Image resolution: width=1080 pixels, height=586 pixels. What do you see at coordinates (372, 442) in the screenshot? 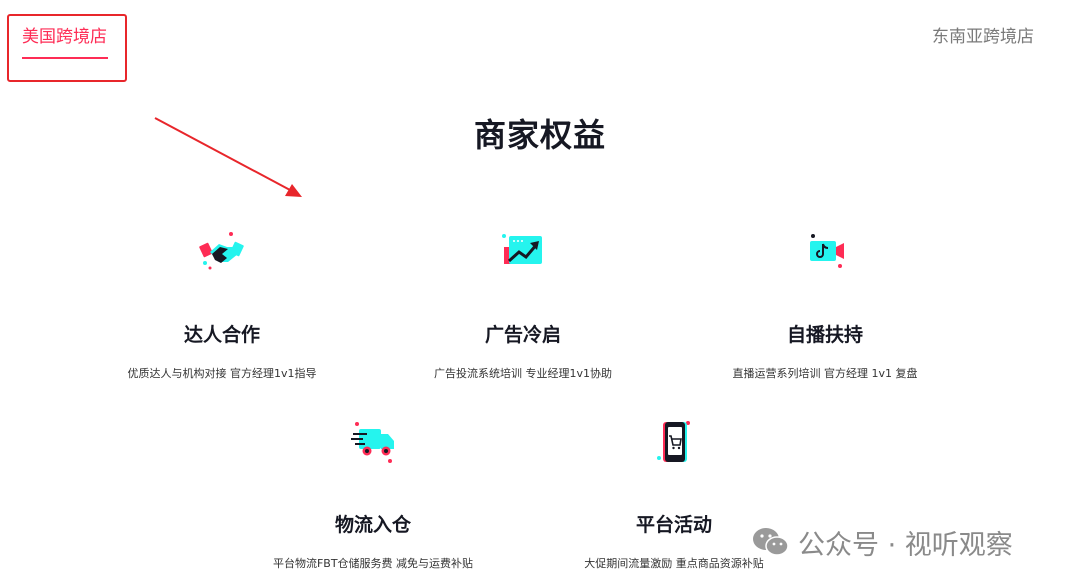
I see `delivery-truck-icon` at bounding box center [372, 442].